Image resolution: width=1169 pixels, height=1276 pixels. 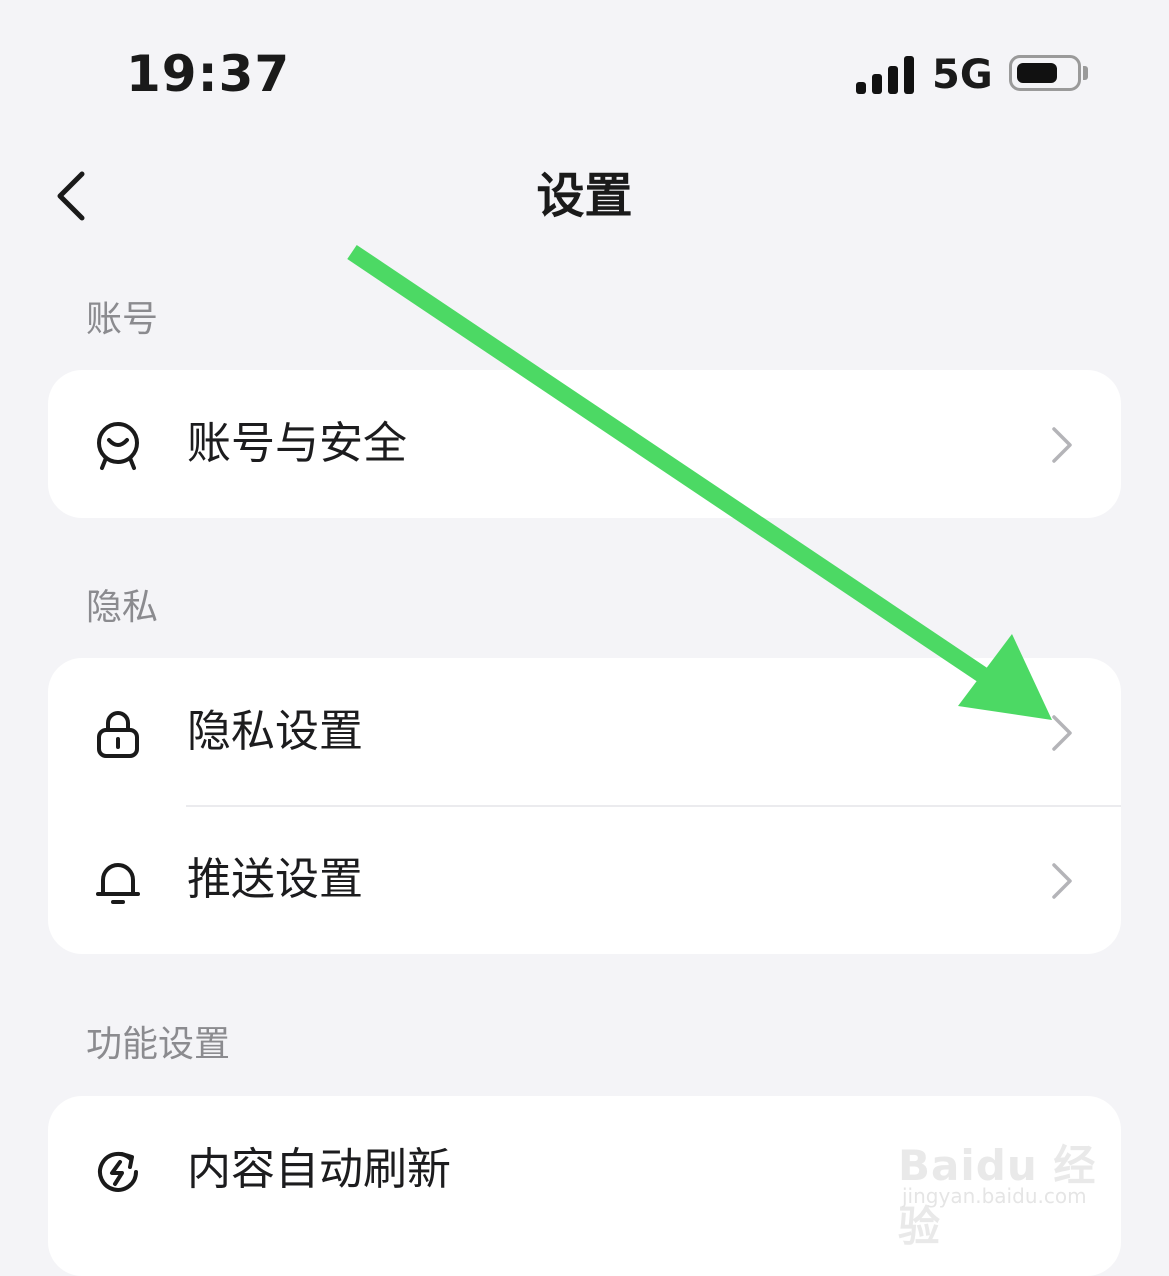 I want to click on battery-icon, so click(x=1045, y=73).